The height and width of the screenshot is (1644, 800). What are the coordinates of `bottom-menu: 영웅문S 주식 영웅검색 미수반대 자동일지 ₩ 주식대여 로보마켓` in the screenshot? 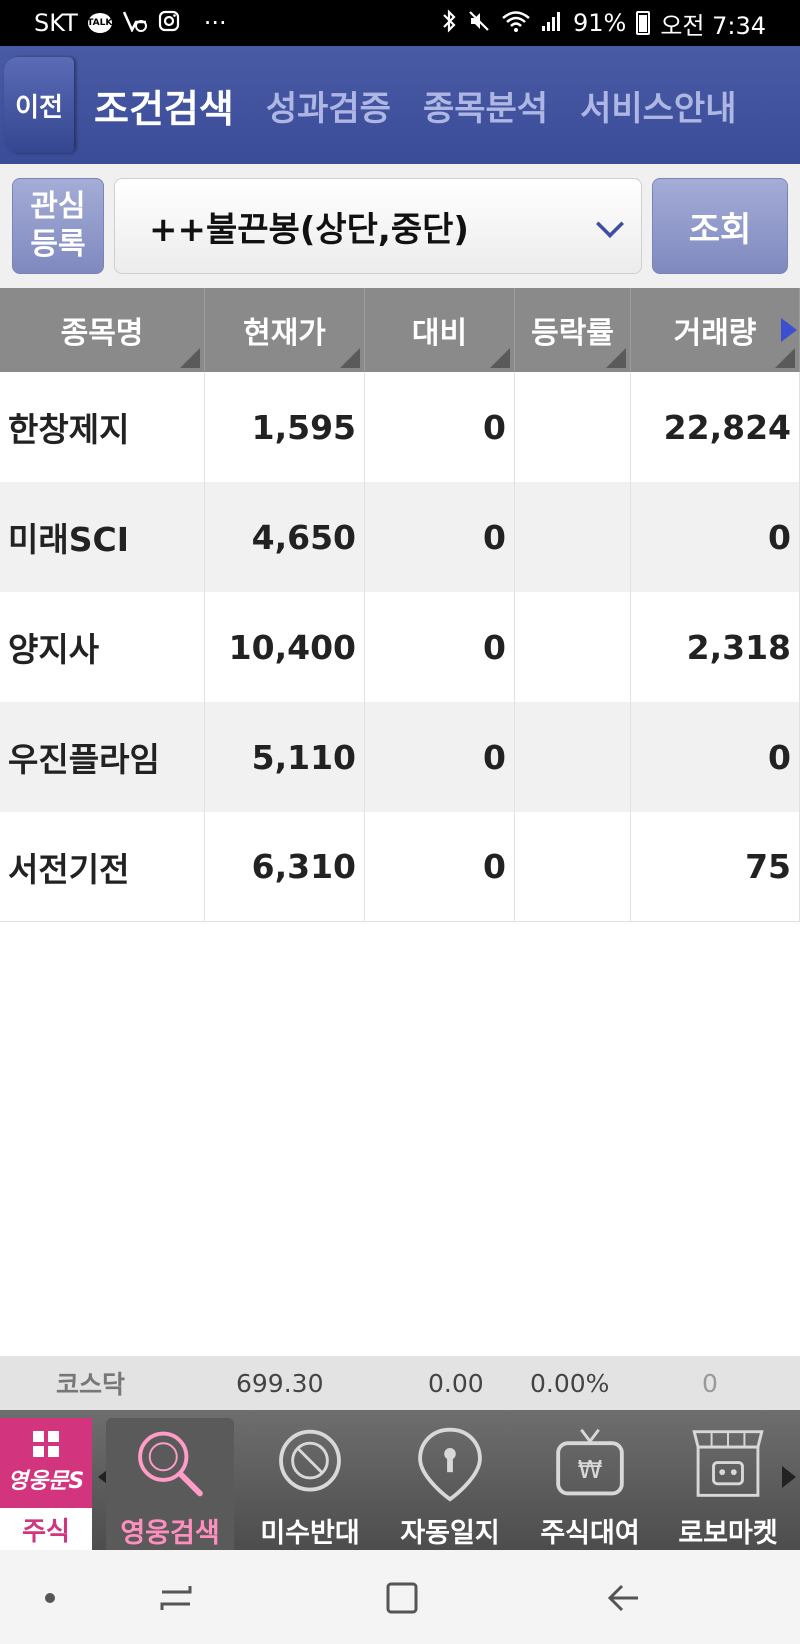 It's located at (400, 1480).